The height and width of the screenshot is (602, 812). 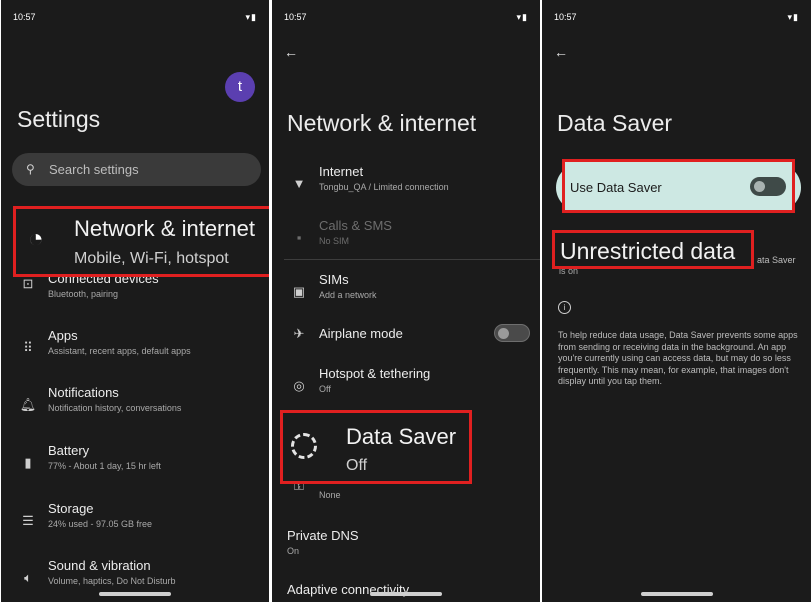 What do you see at coordinates (28, 283) in the screenshot?
I see `devices-icon: ⊡` at bounding box center [28, 283].